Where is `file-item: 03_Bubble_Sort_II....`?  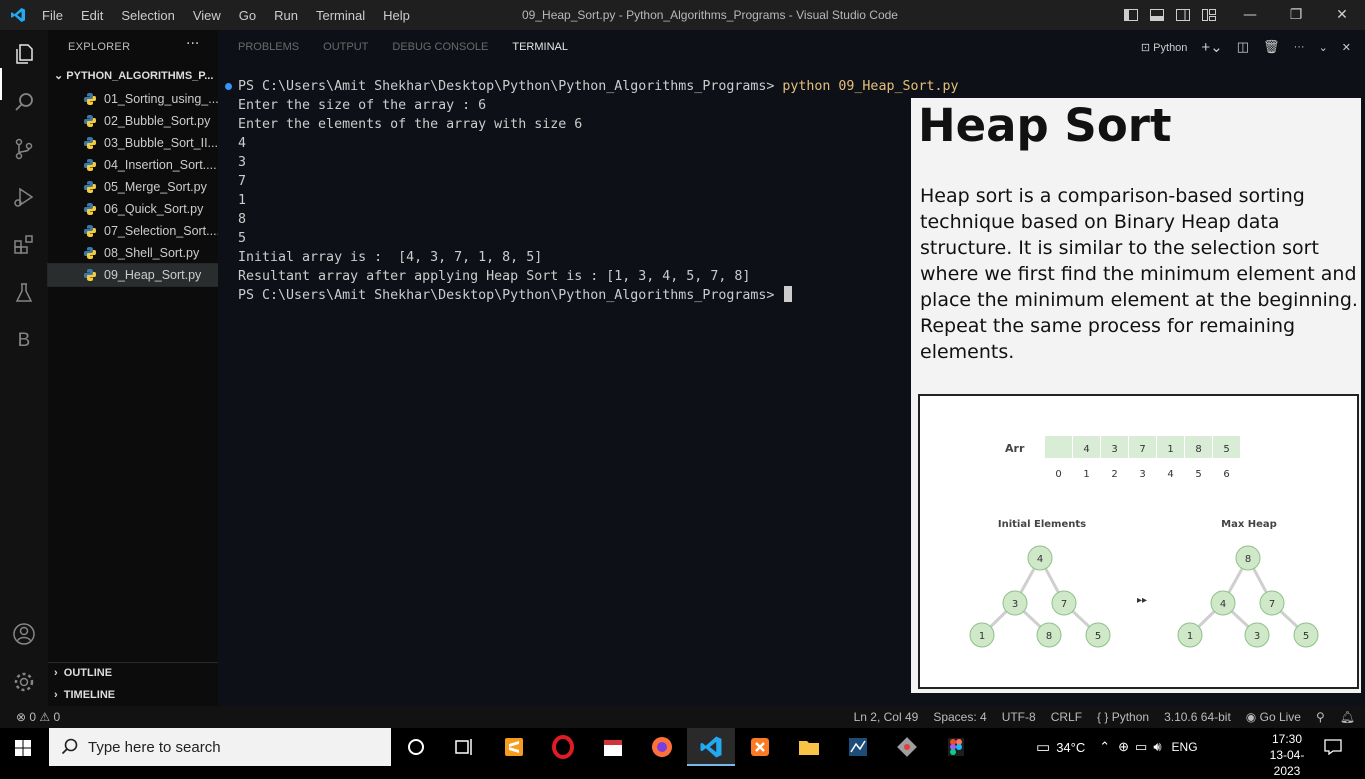
file-item: 03_Bubble_Sort_II.... is located at coordinates (133, 143).